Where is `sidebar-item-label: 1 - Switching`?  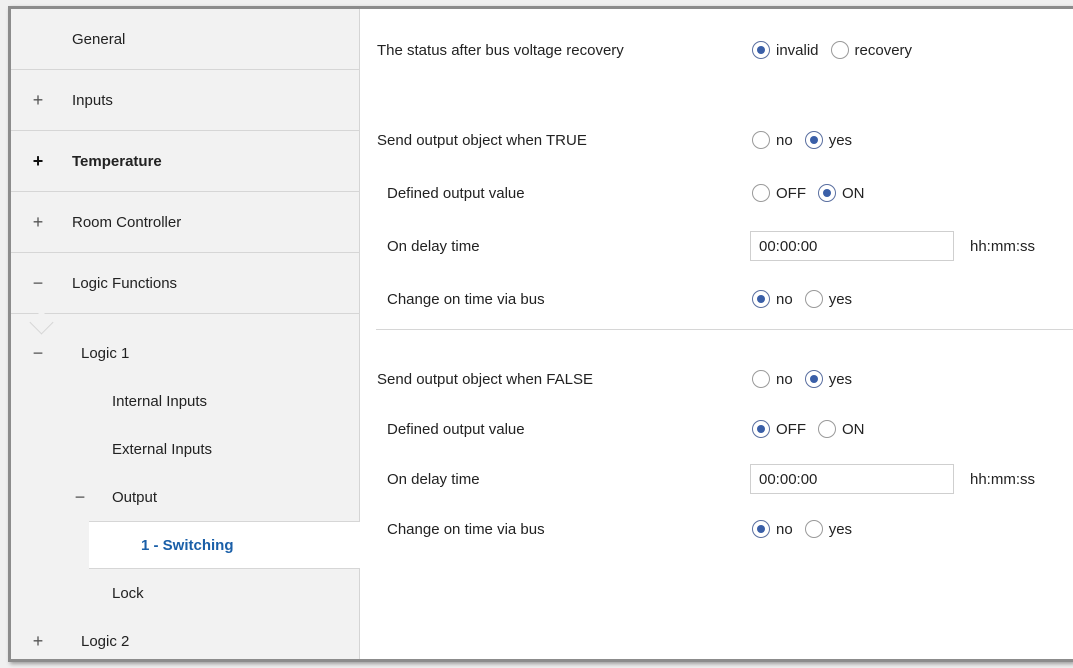 sidebar-item-label: 1 - Switching is located at coordinates (187, 545).